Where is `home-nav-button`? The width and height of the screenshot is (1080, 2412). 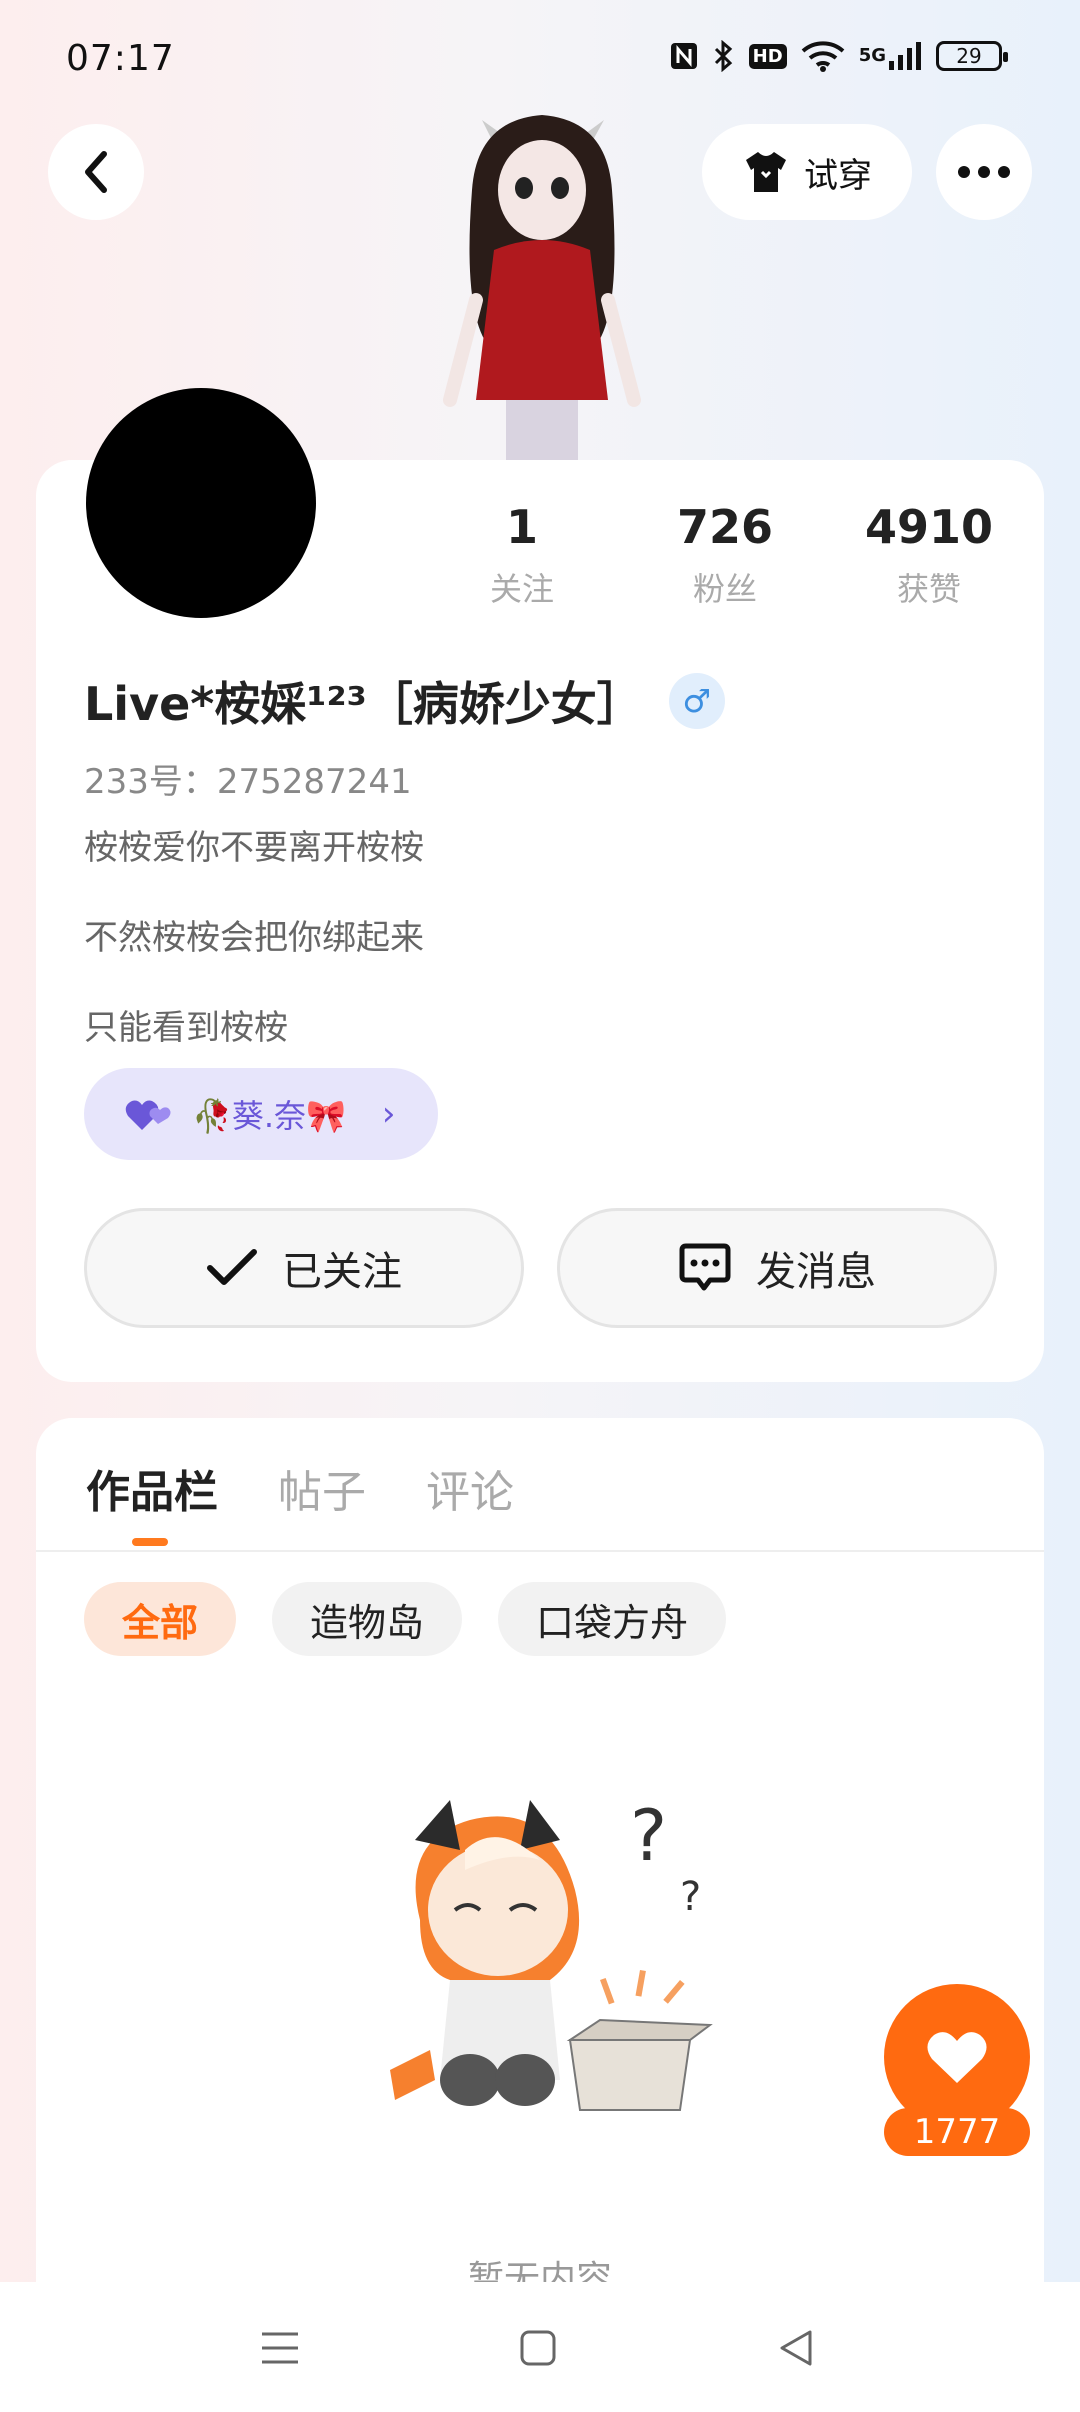
home-nav-button is located at coordinates (538, 2348).